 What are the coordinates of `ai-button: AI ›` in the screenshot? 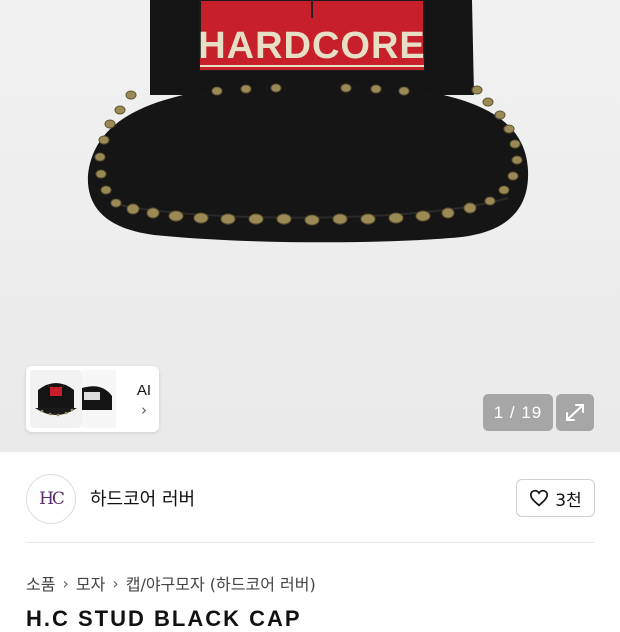 It's located at (144, 399).